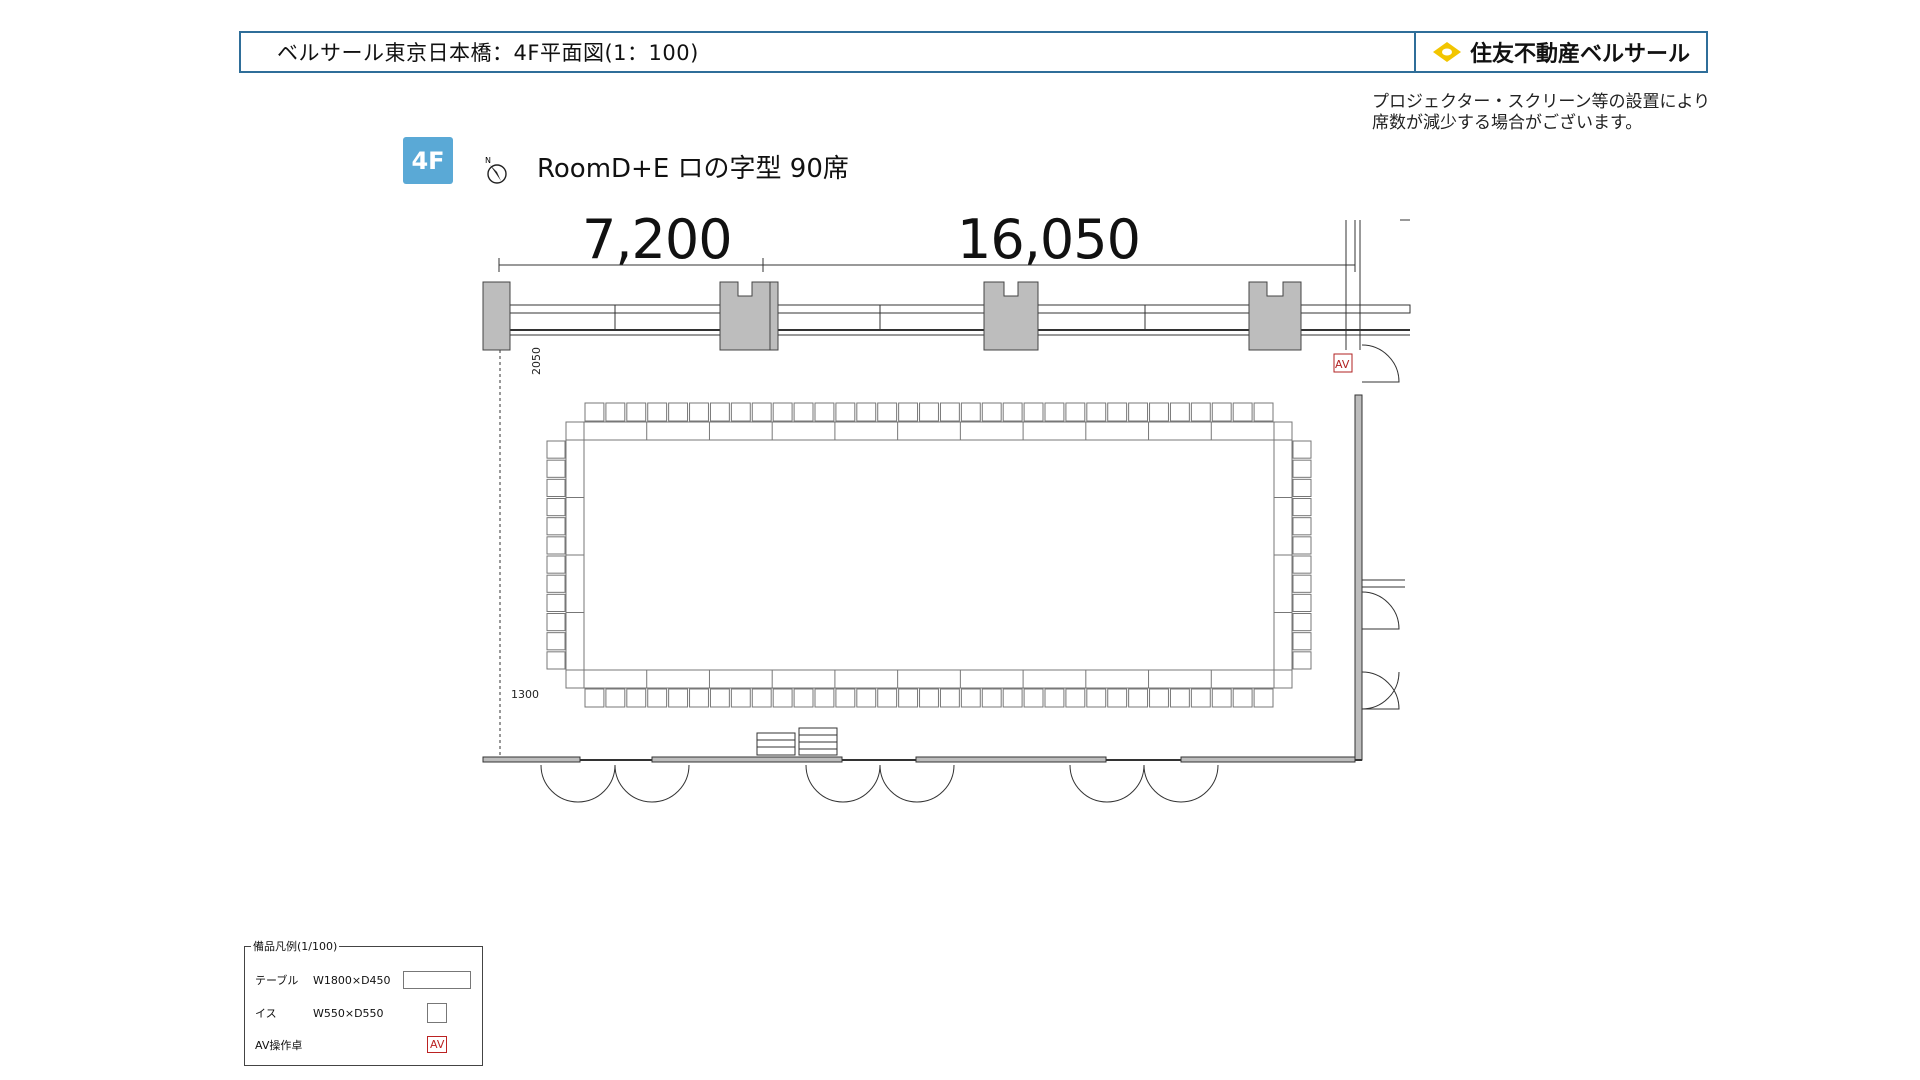  What do you see at coordinates (1579, 54) in the screenshot?
I see `logo-text: 住友不動産ベルサール` at bounding box center [1579, 54].